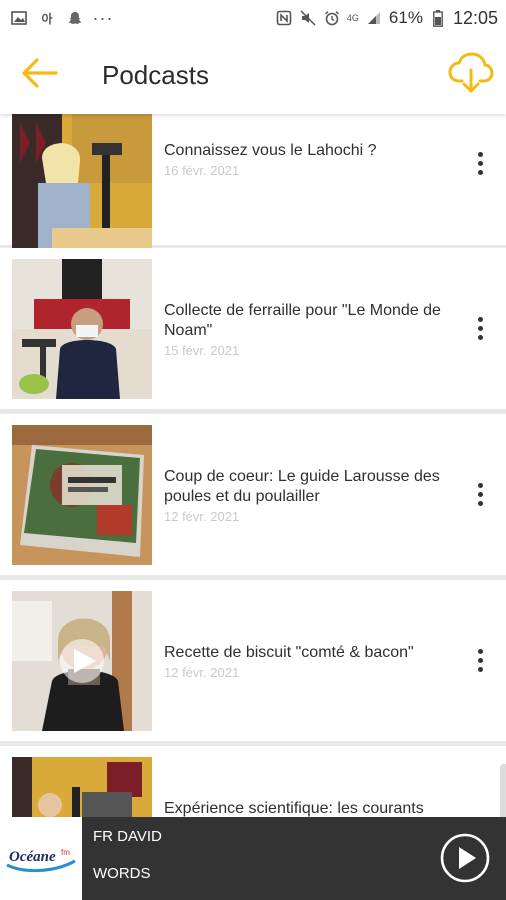 Image resolution: width=506 pixels, height=900 pixels. I want to click on status-bar: 아 ··· 4G 61% 12:05, so click(253, 18).